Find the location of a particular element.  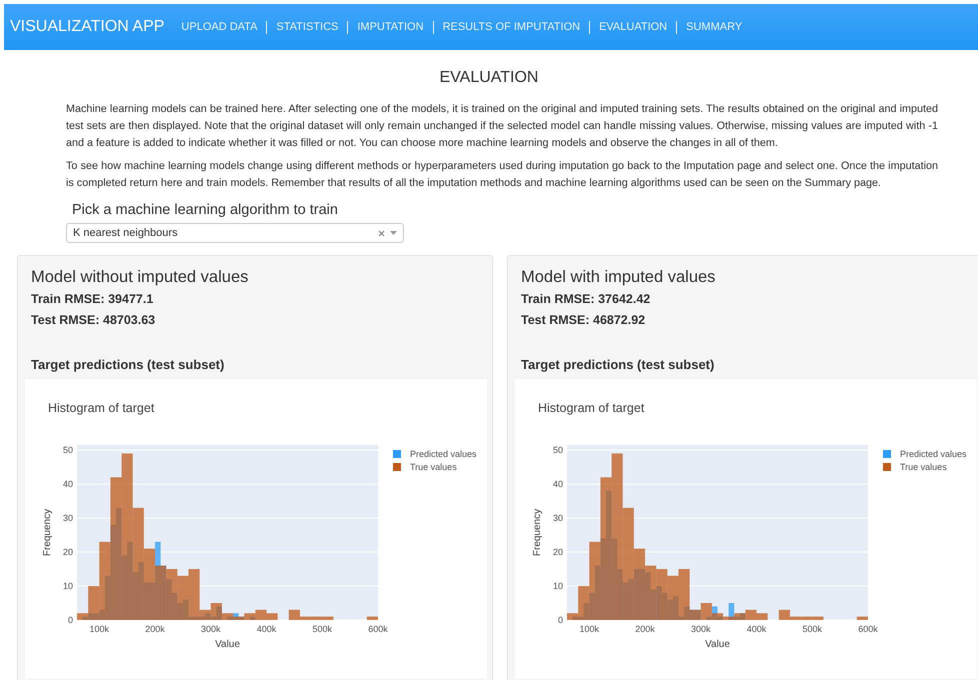

page-title: EVALUATION is located at coordinates (489, 78).